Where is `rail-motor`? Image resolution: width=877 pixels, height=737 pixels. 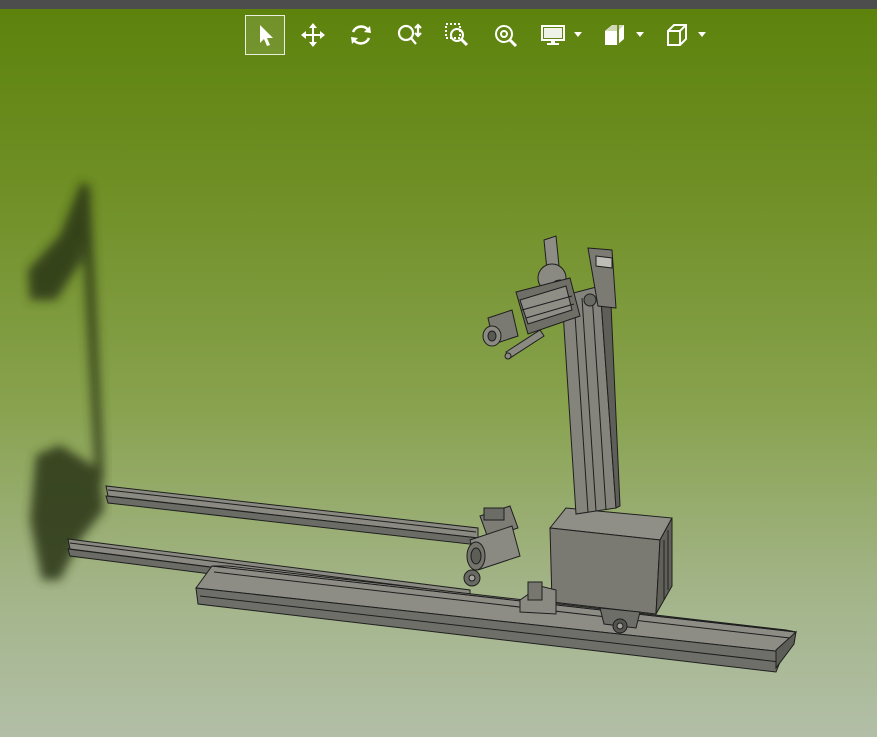
rail-motor is located at coordinates (492, 546).